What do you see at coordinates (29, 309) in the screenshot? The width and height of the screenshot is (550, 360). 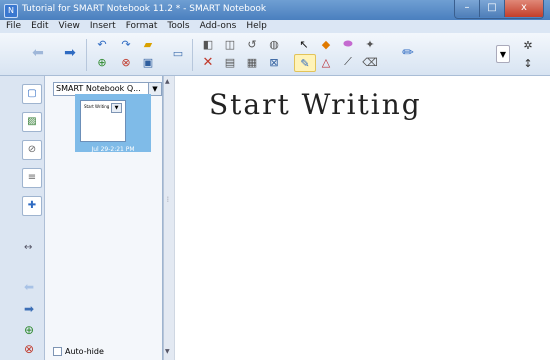 I see `sidebar-forward-arrow-icon: ➡` at bounding box center [29, 309].